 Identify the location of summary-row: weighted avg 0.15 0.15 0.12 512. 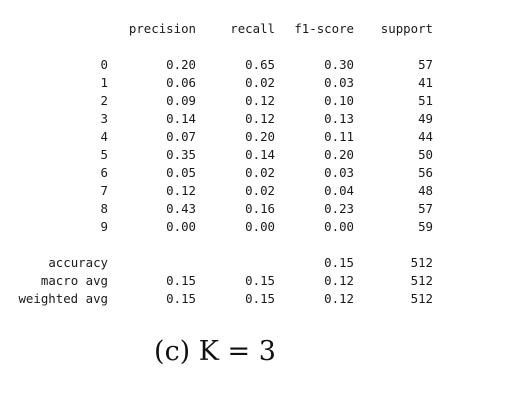
(260, 299).